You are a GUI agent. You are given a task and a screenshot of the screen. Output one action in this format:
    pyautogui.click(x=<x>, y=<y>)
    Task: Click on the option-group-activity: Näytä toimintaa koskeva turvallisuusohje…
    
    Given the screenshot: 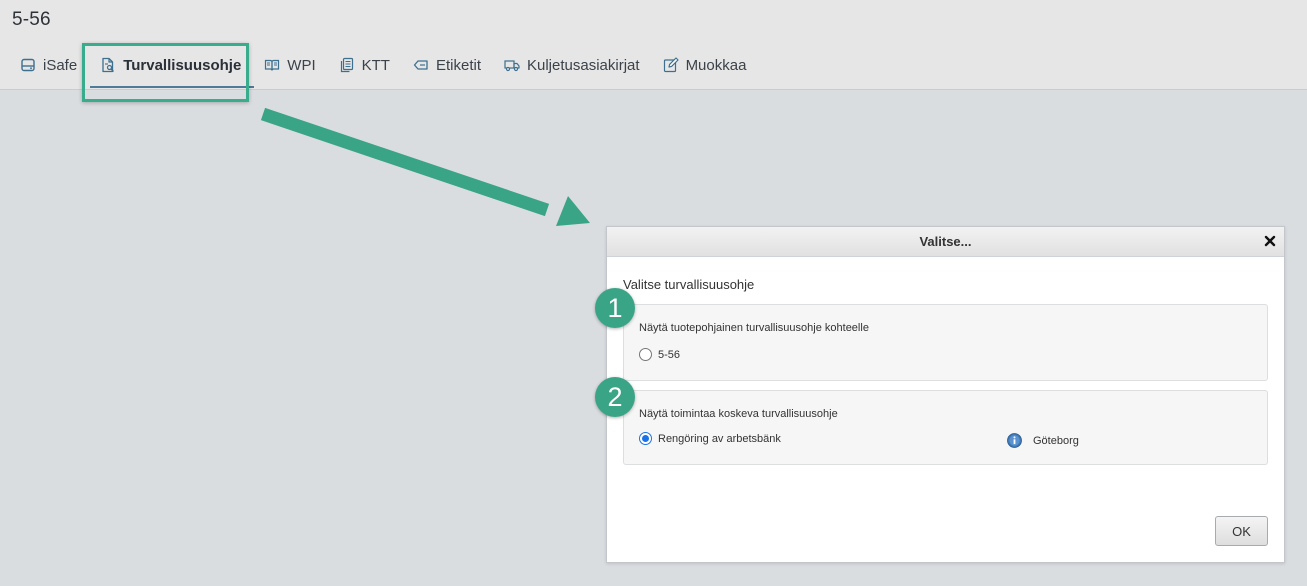 What is the action you would take?
    pyautogui.click(x=945, y=427)
    